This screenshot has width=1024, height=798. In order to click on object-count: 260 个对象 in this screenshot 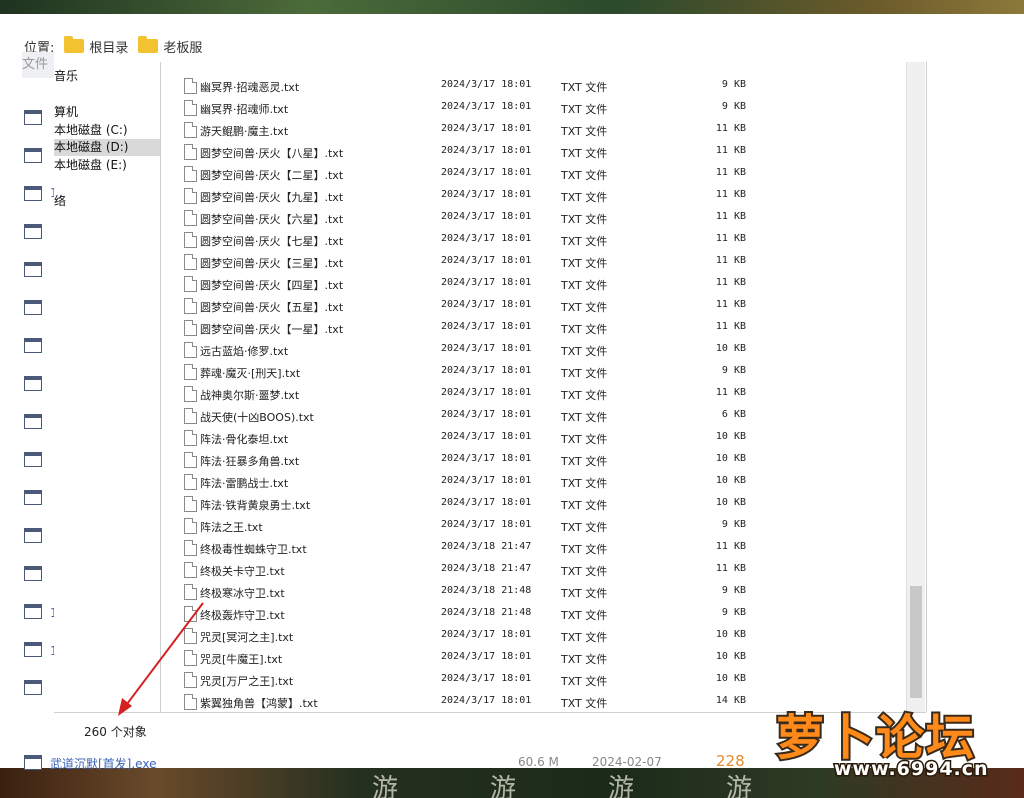, I will do `click(115, 732)`.